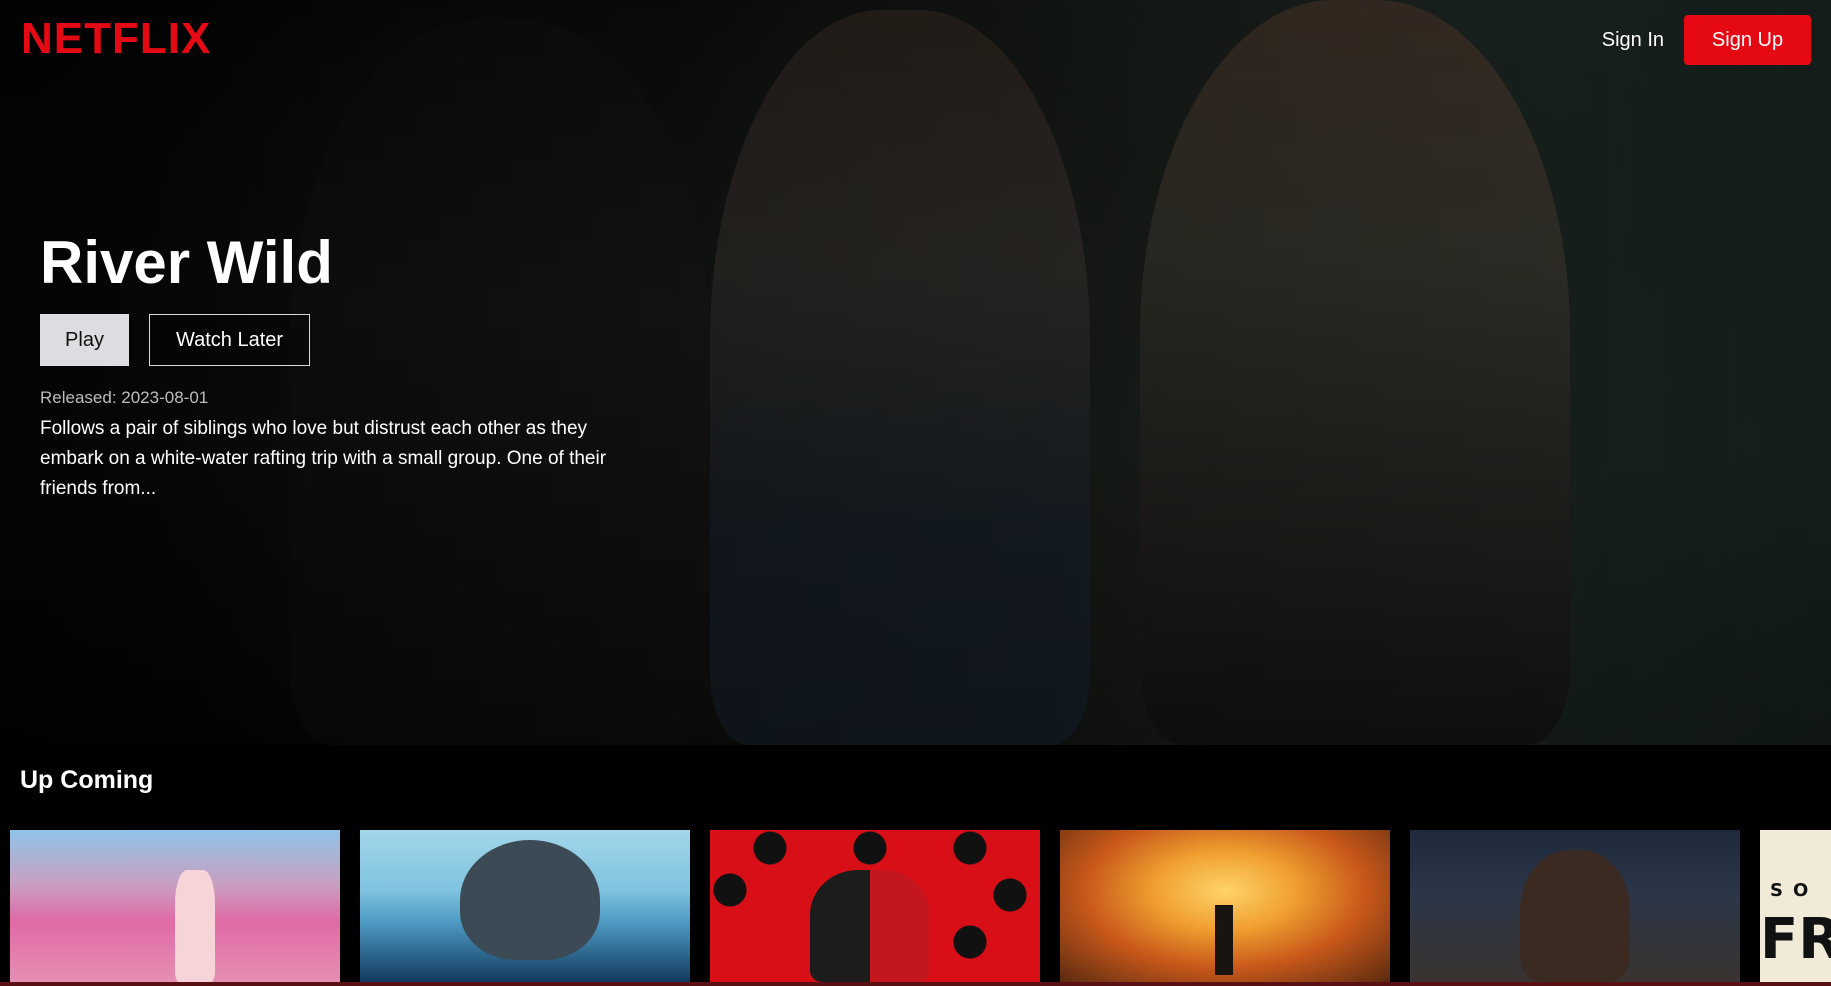 The width and height of the screenshot is (1831, 986). What do you see at coordinates (1225, 906) in the screenshot?
I see `movie-card-explosion` at bounding box center [1225, 906].